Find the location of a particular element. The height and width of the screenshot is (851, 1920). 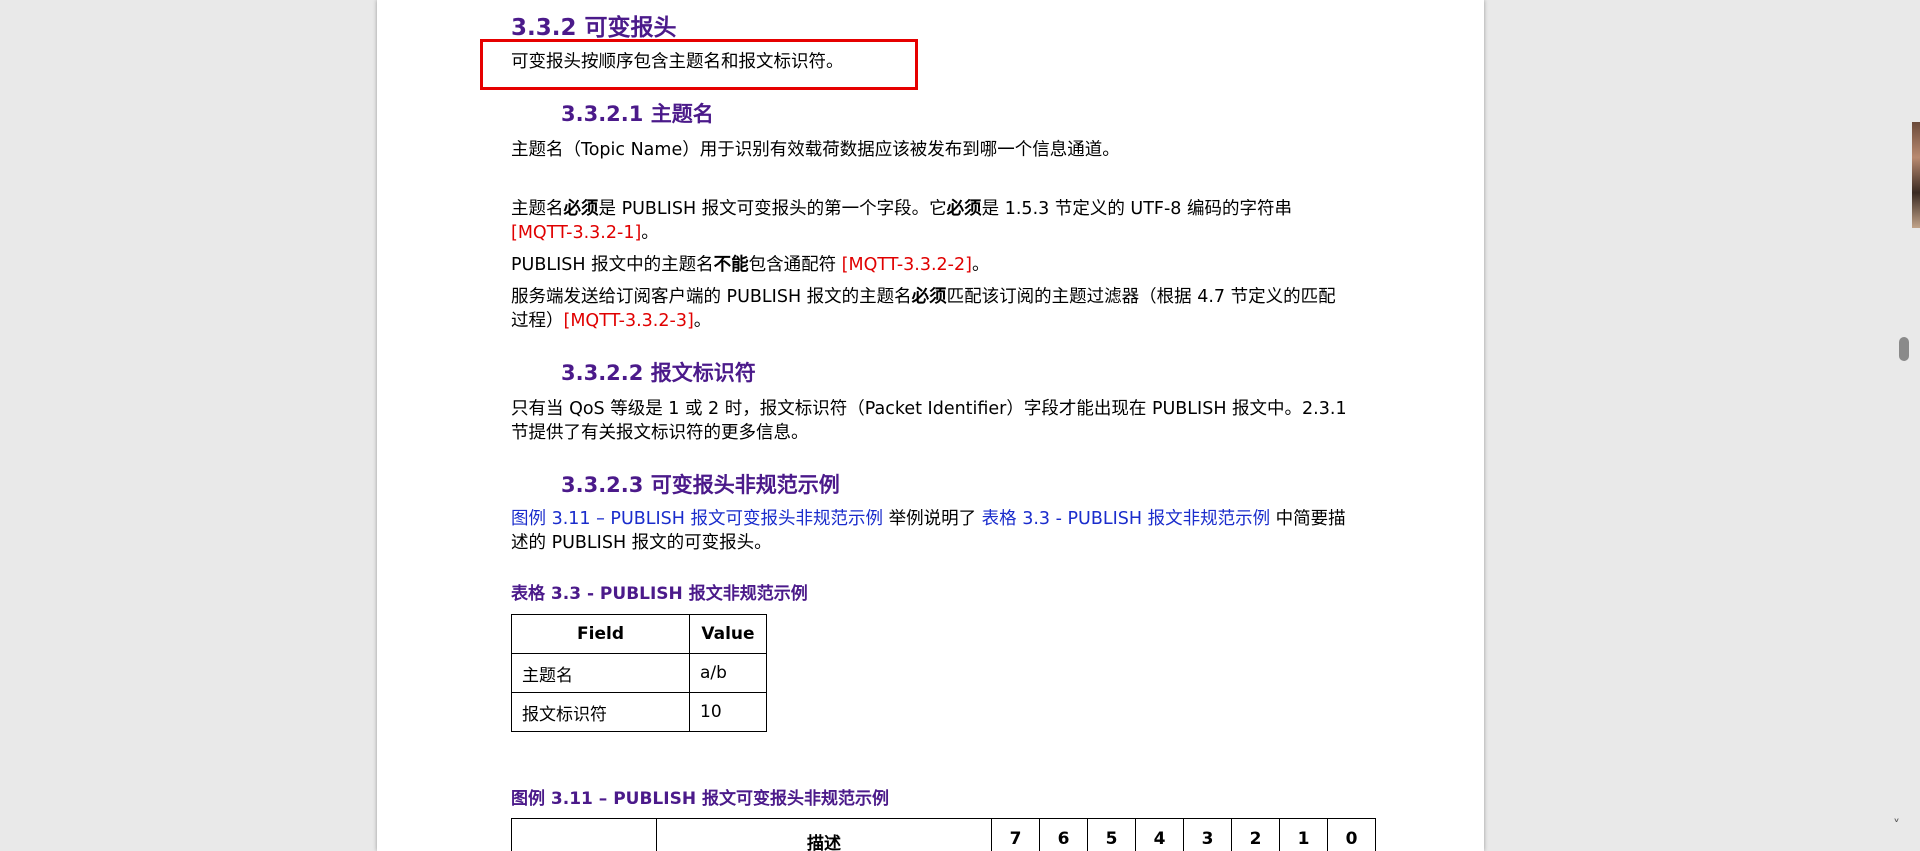

table-cell: 报文标识符 is located at coordinates (600, 712).